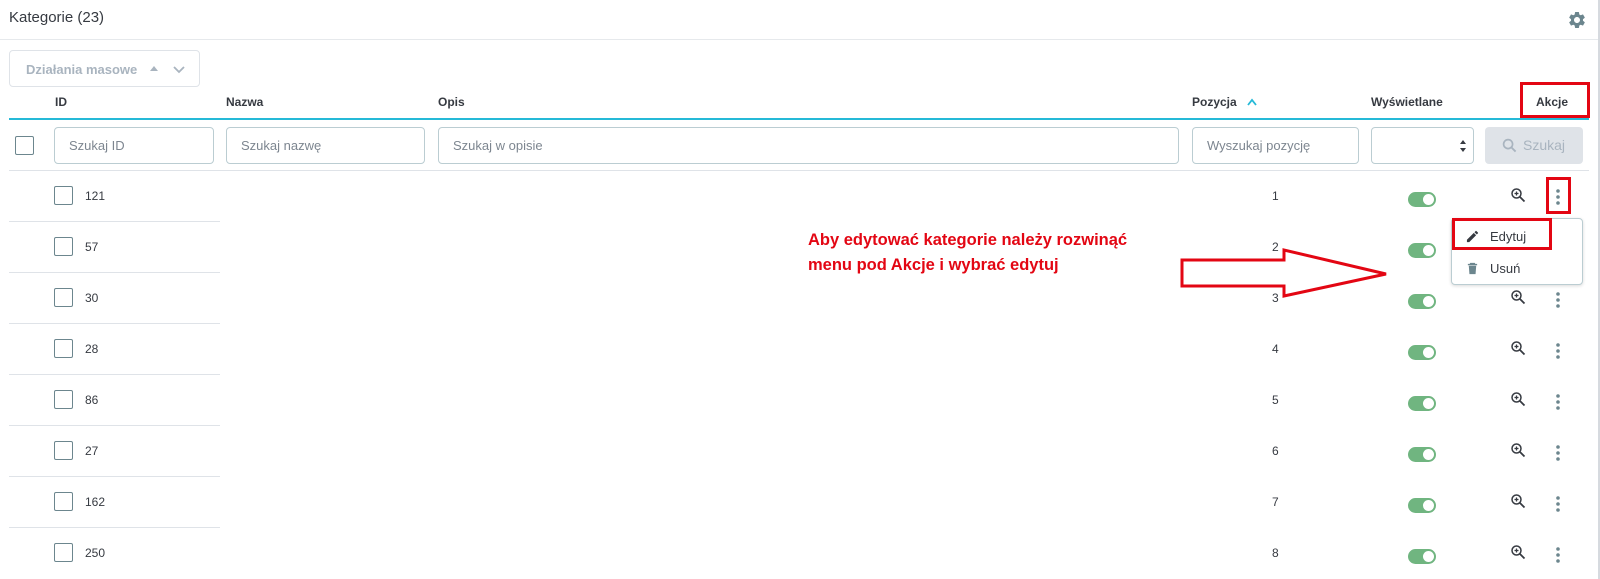 The image size is (1600, 579). What do you see at coordinates (933, 265) in the screenshot?
I see `annotation-line-2: menu pod Akcje i wybrać edytuj` at bounding box center [933, 265].